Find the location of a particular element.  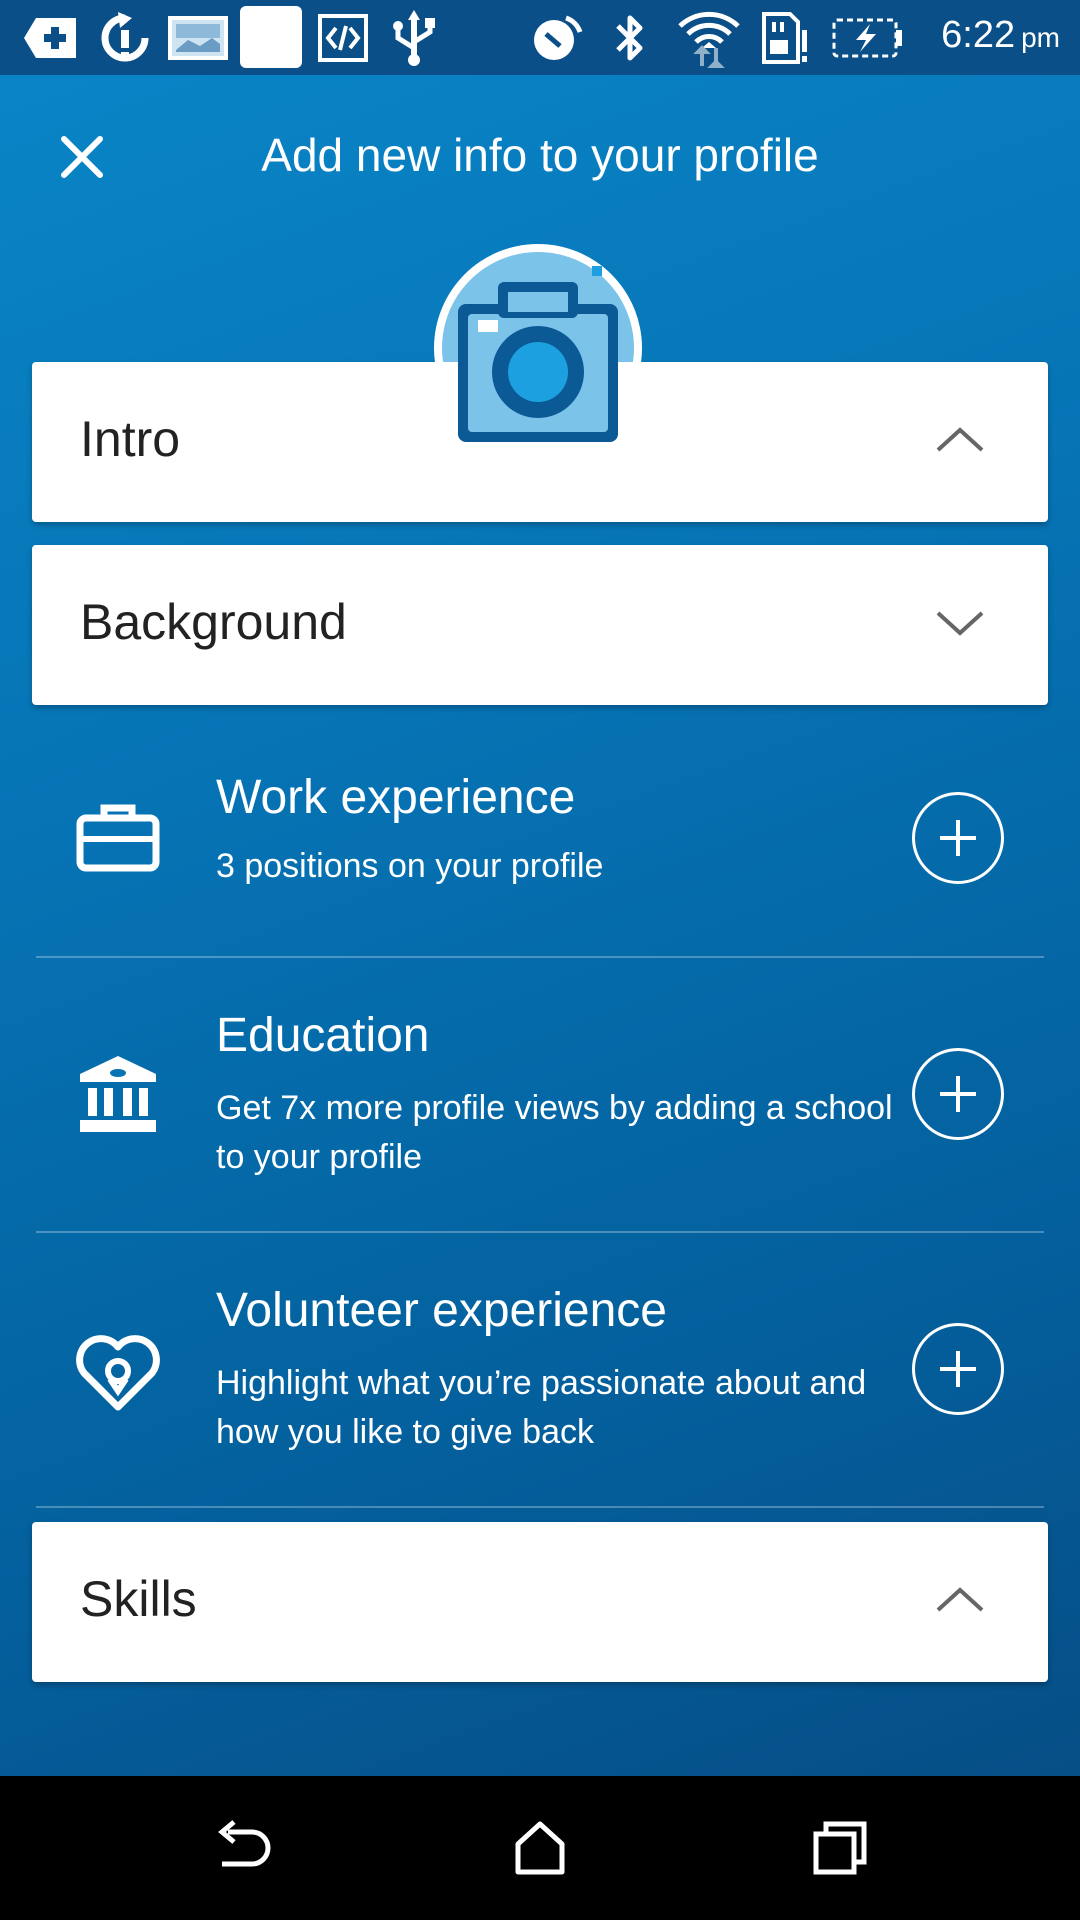

wifi-icon is located at coordinates (709, 39).